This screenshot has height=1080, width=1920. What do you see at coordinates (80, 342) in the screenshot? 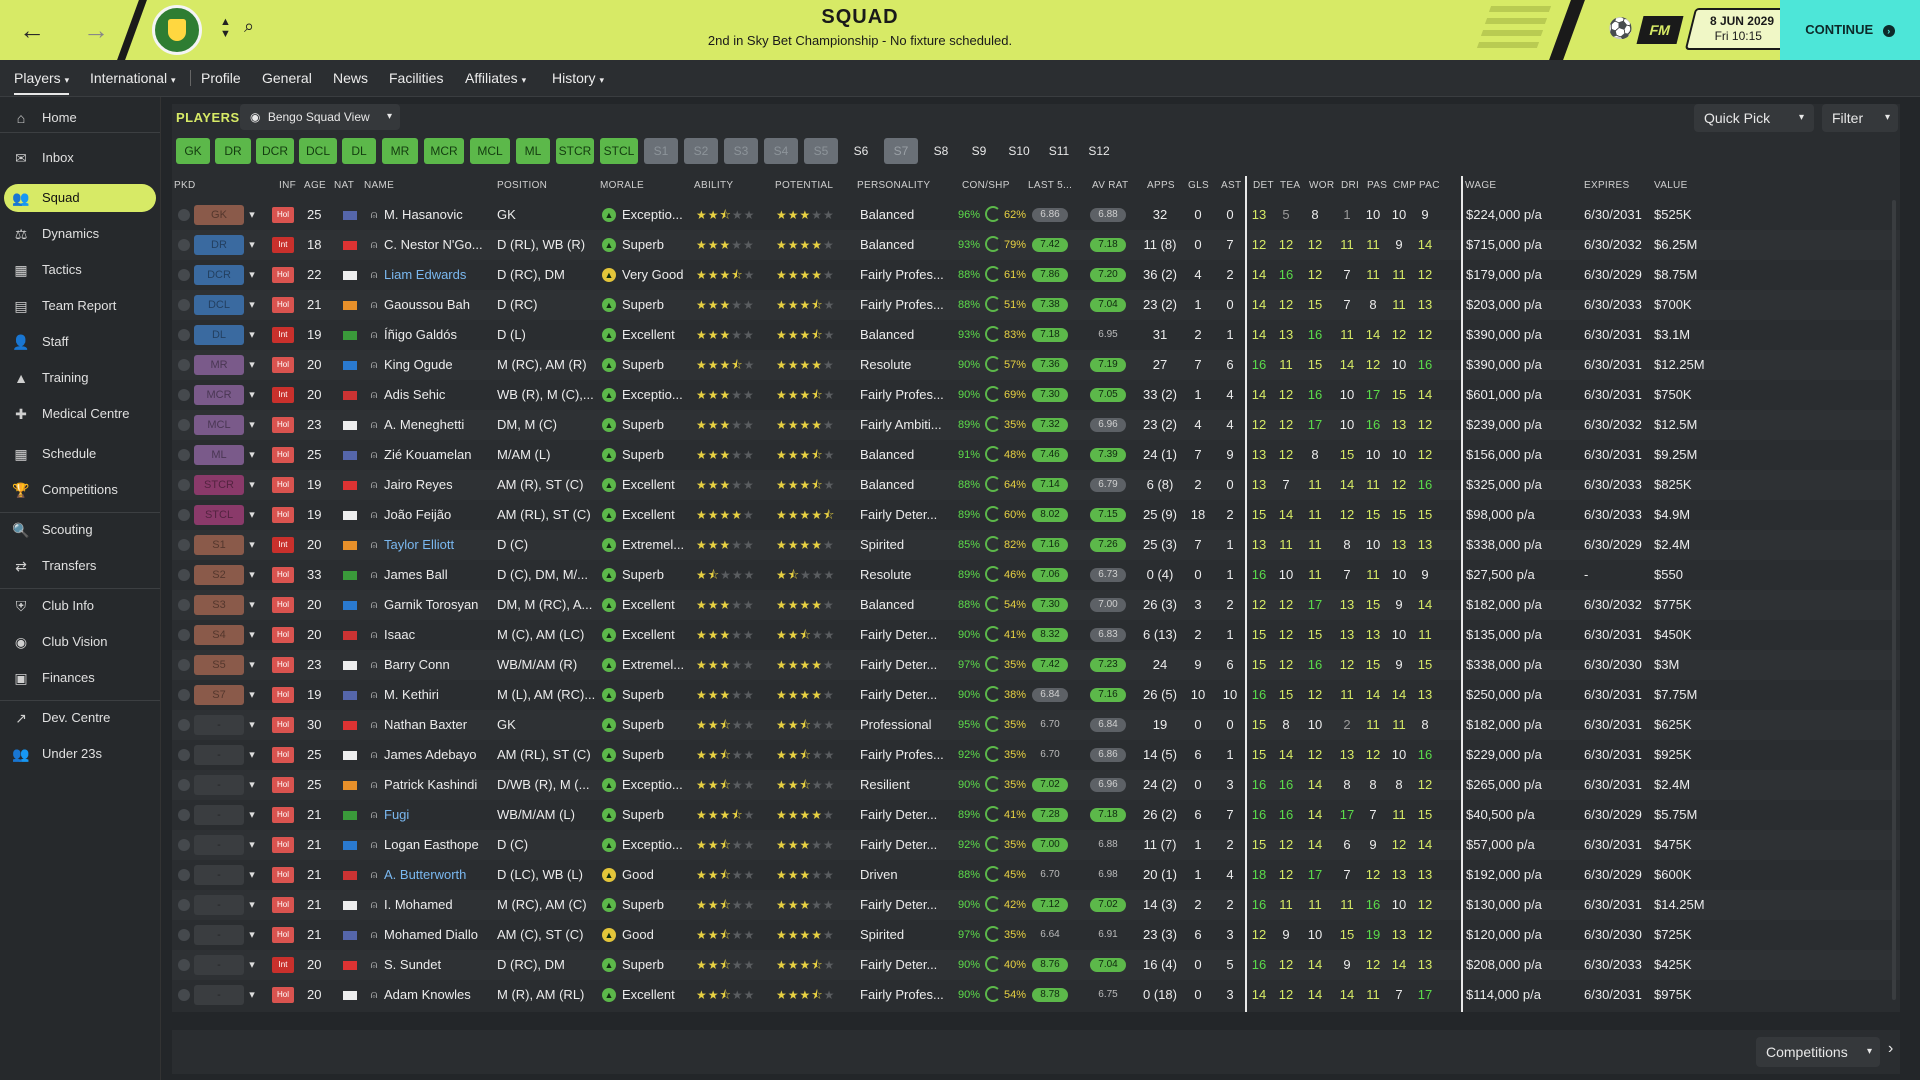
I see `sidebar-item-staff: 👤 Staff` at bounding box center [80, 342].